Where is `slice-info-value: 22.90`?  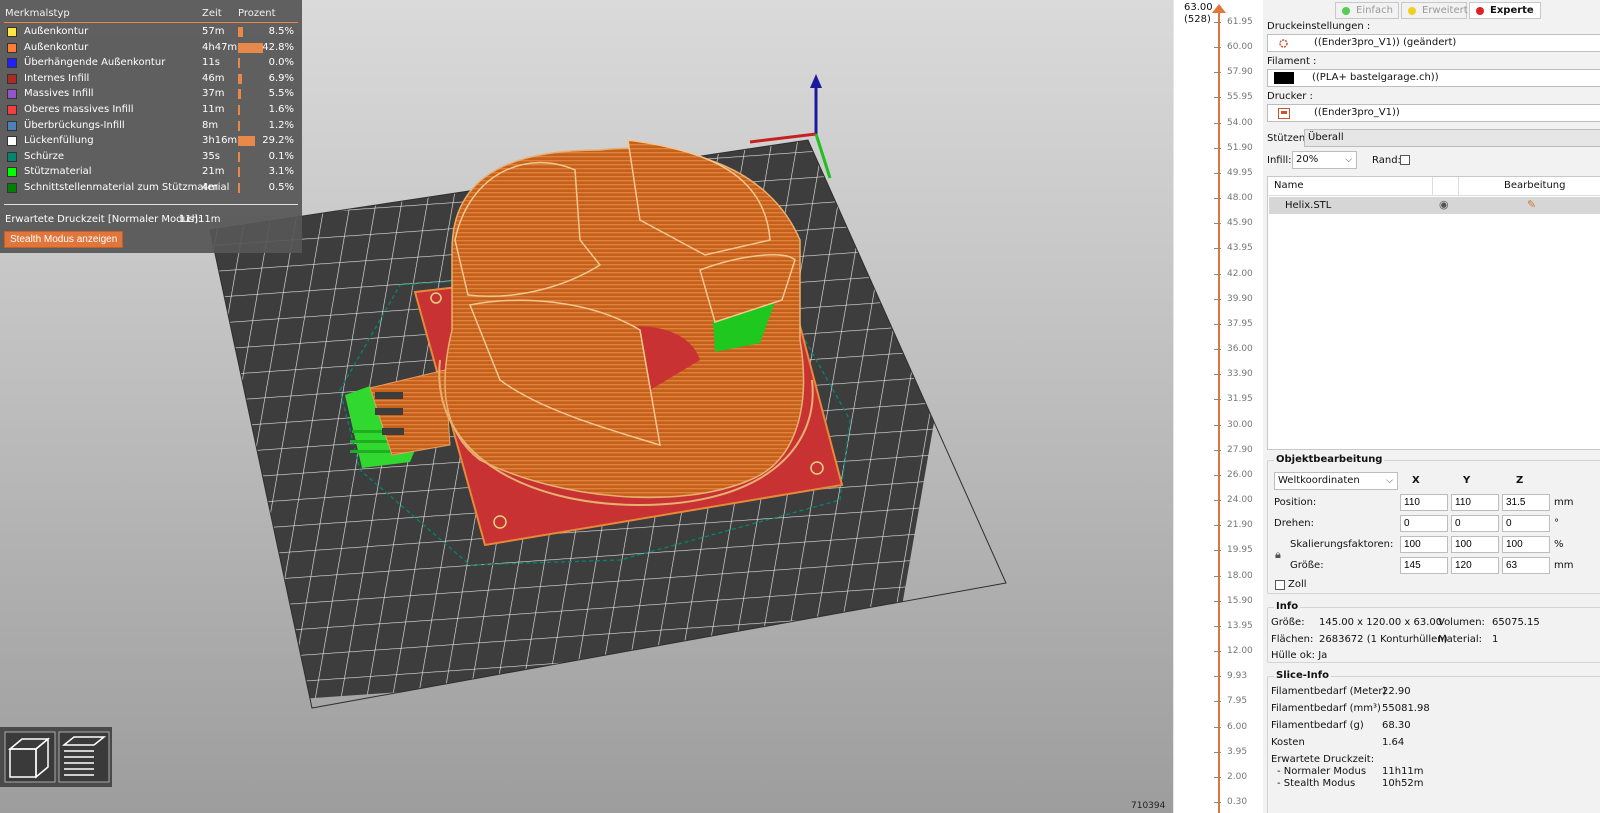
slice-info-value: 22.90 is located at coordinates (1396, 691).